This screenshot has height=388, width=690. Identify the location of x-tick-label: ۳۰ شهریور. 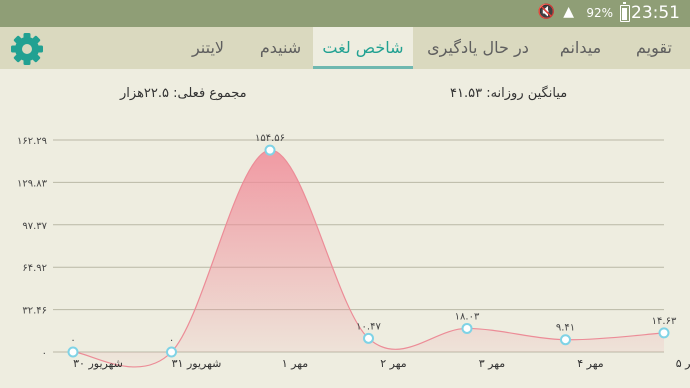
(98, 363).